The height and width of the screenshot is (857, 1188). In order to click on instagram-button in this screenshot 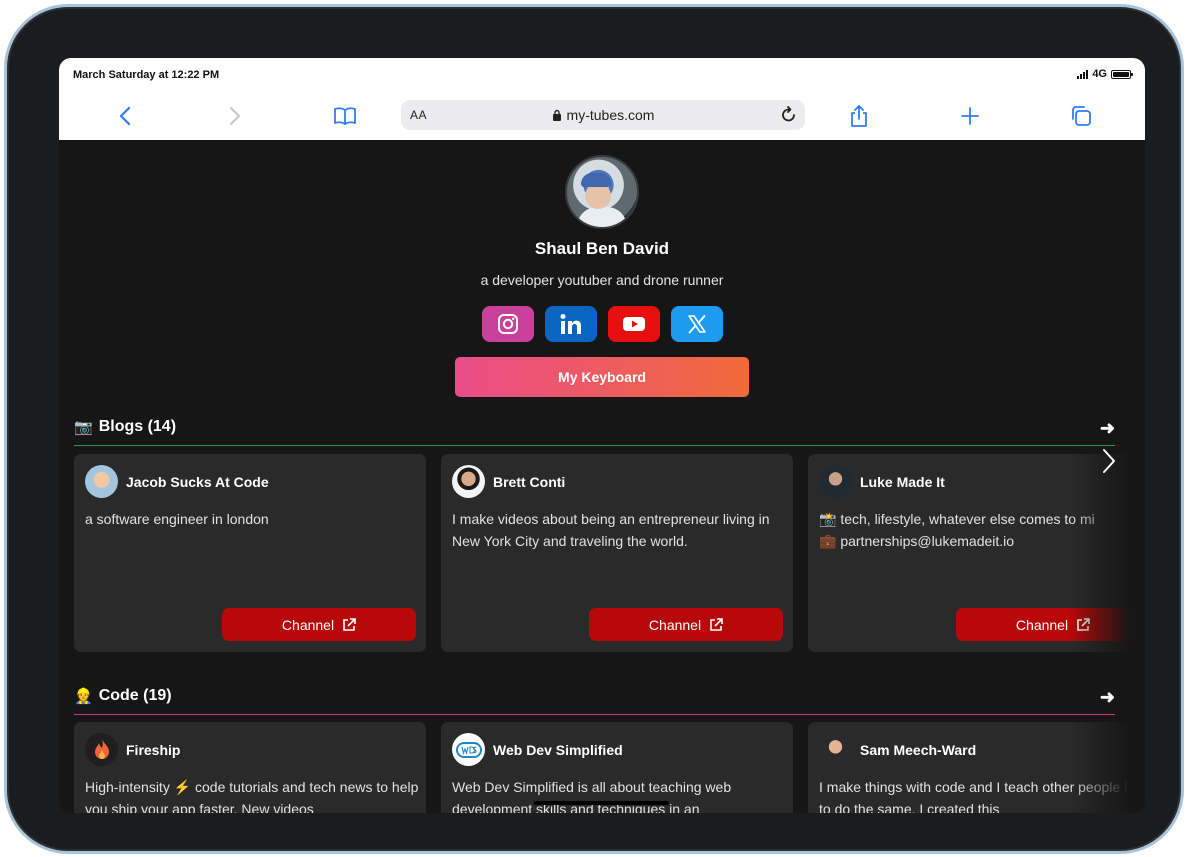, I will do `click(508, 324)`.